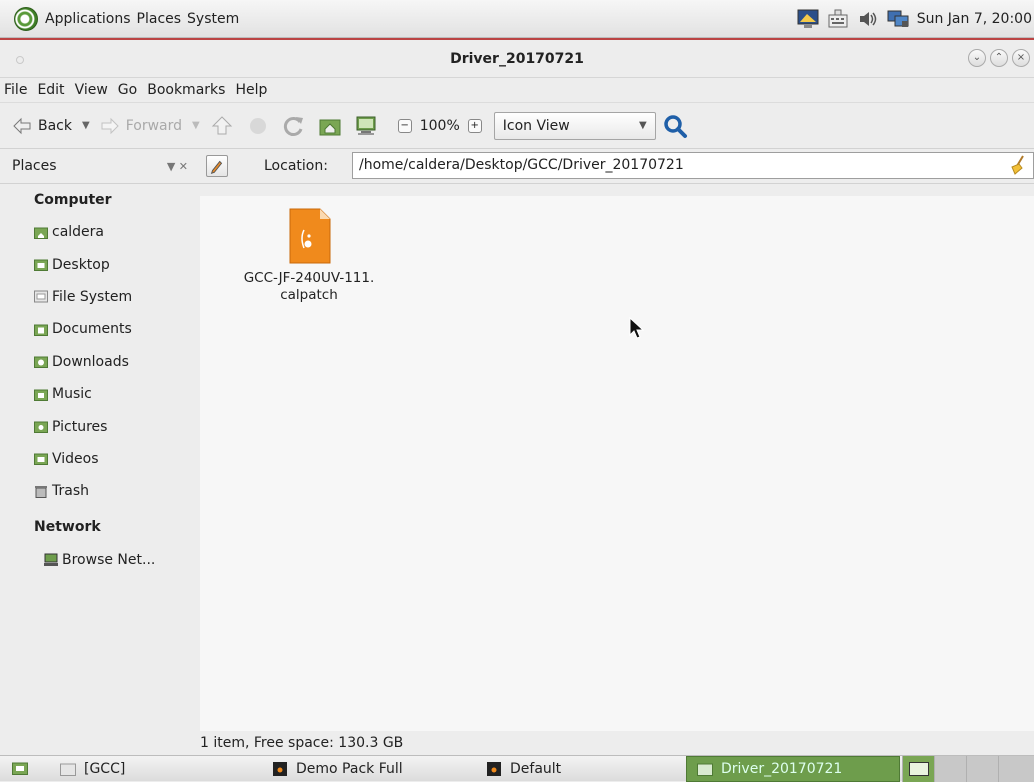  I want to click on forward-button: Forward ▼, so click(150, 126).